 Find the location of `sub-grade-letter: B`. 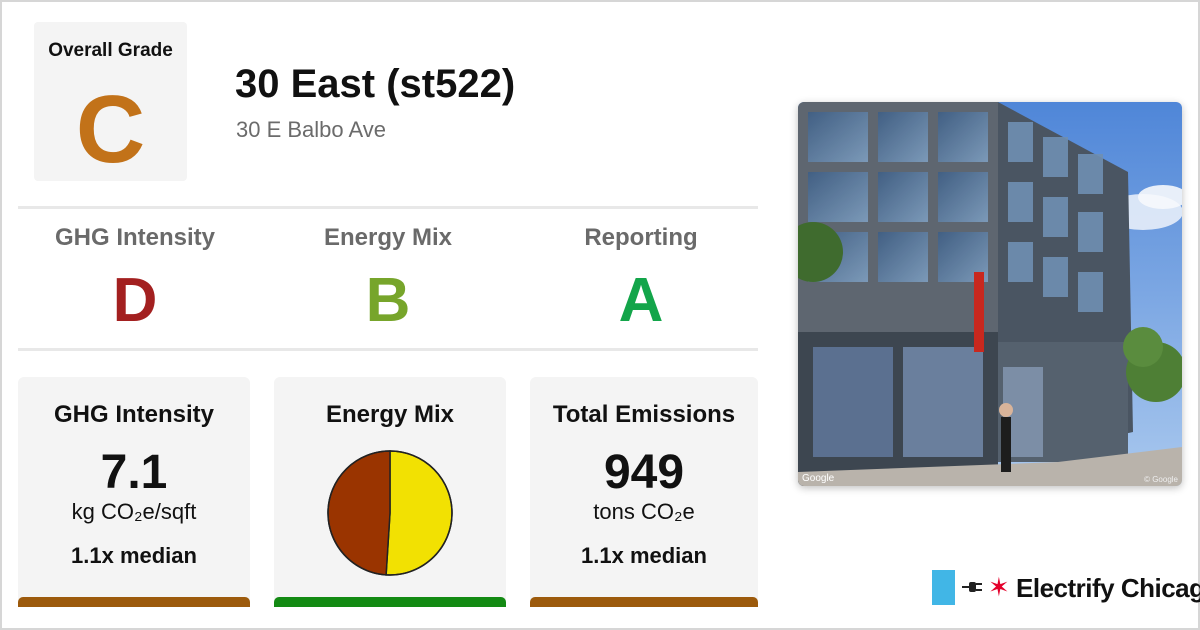

sub-grade-letter: B is located at coordinates (388, 300).